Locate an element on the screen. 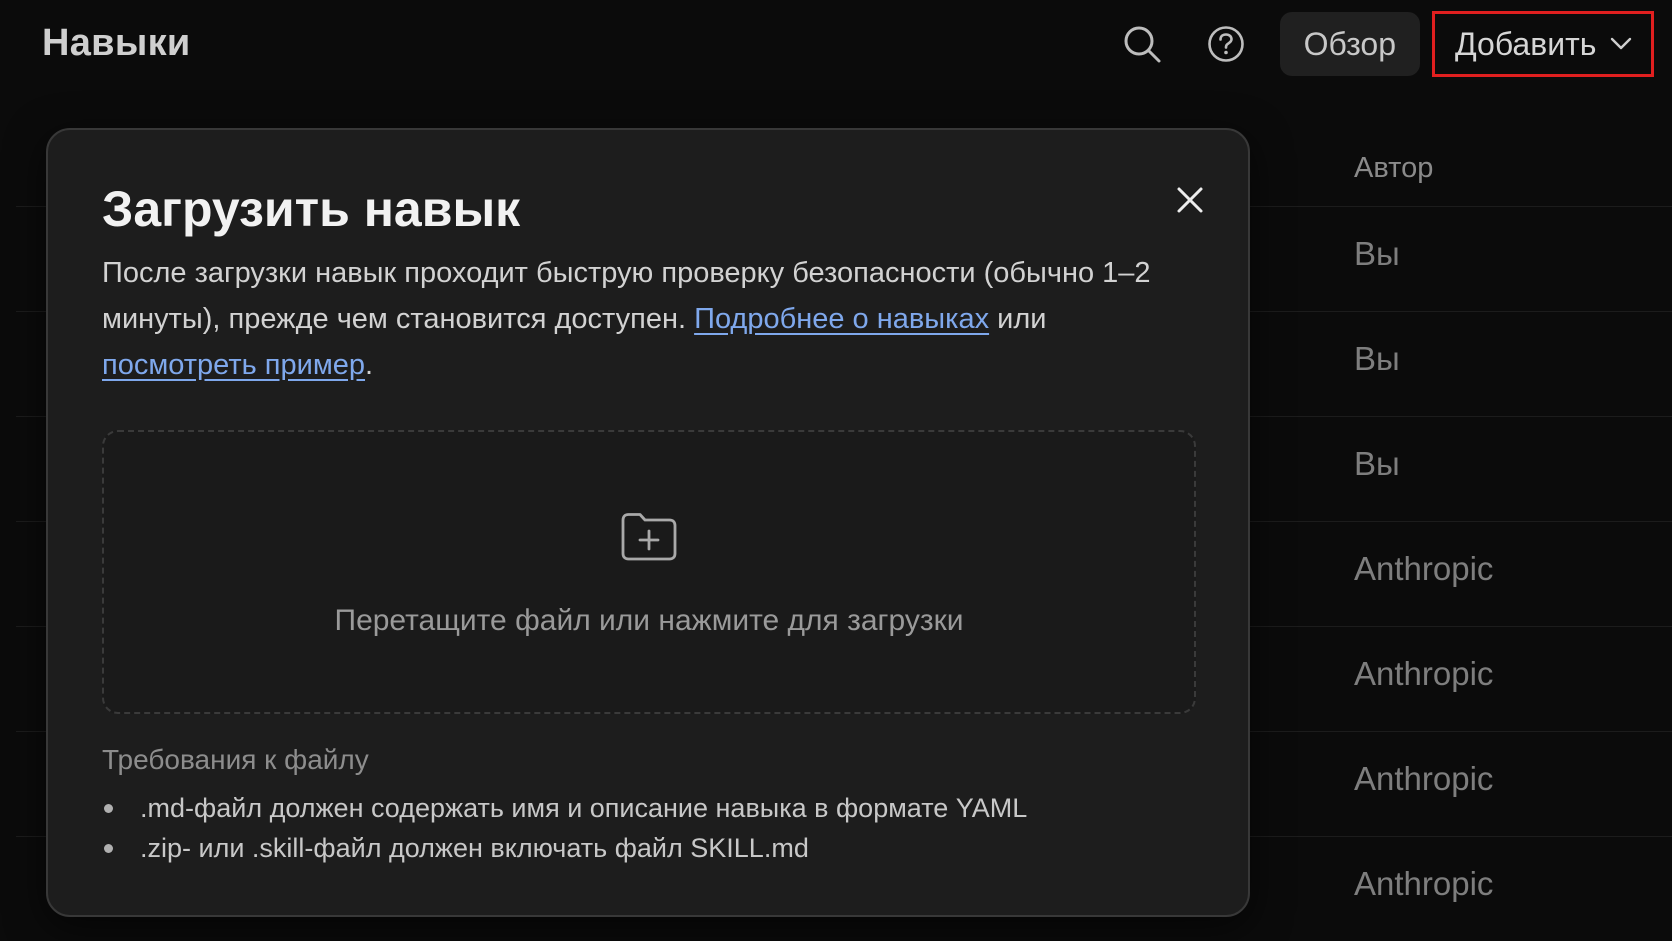  close-icon is located at coordinates (1190, 200).